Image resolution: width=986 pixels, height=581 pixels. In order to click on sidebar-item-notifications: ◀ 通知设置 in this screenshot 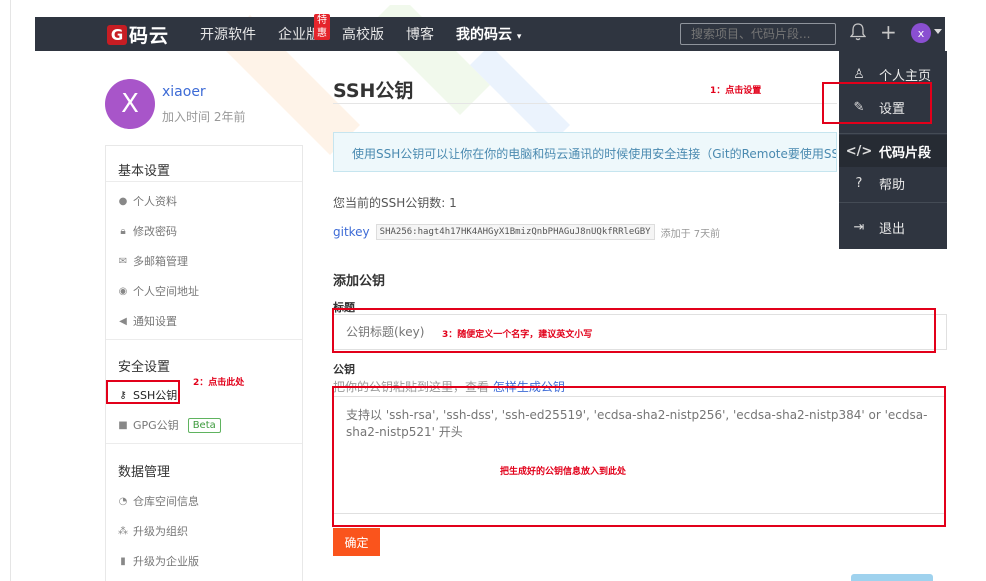, I will do `click(147, 321)`.